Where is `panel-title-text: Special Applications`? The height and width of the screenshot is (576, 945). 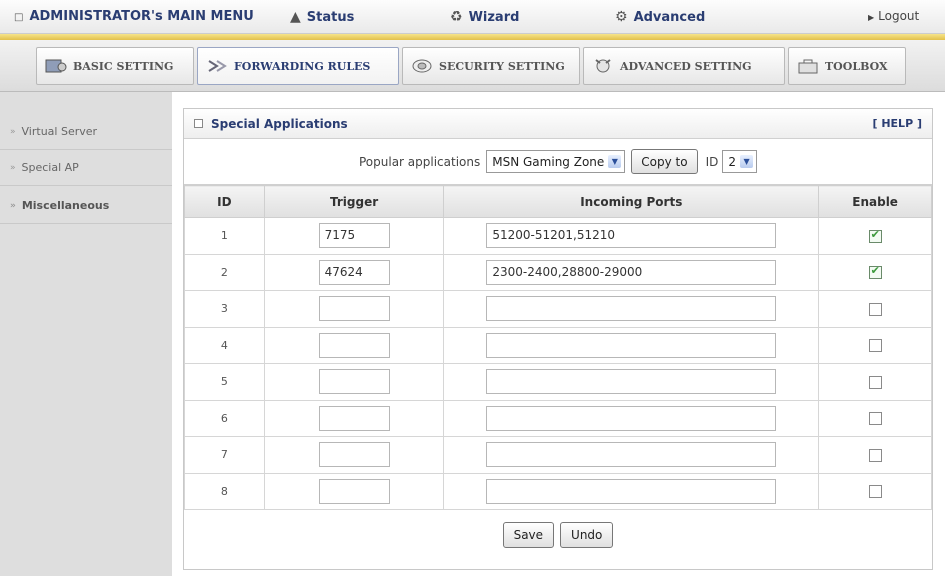
panel-title-text: Special Applications is located at coordinates (279, 123).